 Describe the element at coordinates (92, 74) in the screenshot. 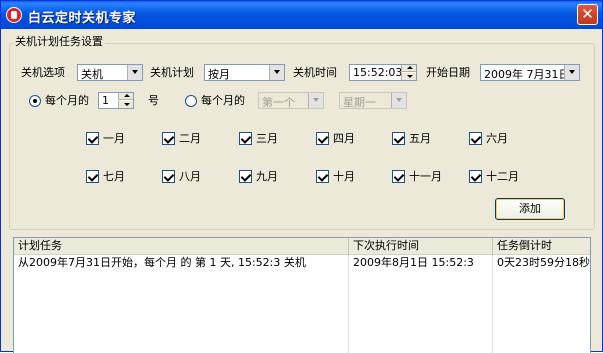

I see `shutdown-option-value: 关机` at that location.